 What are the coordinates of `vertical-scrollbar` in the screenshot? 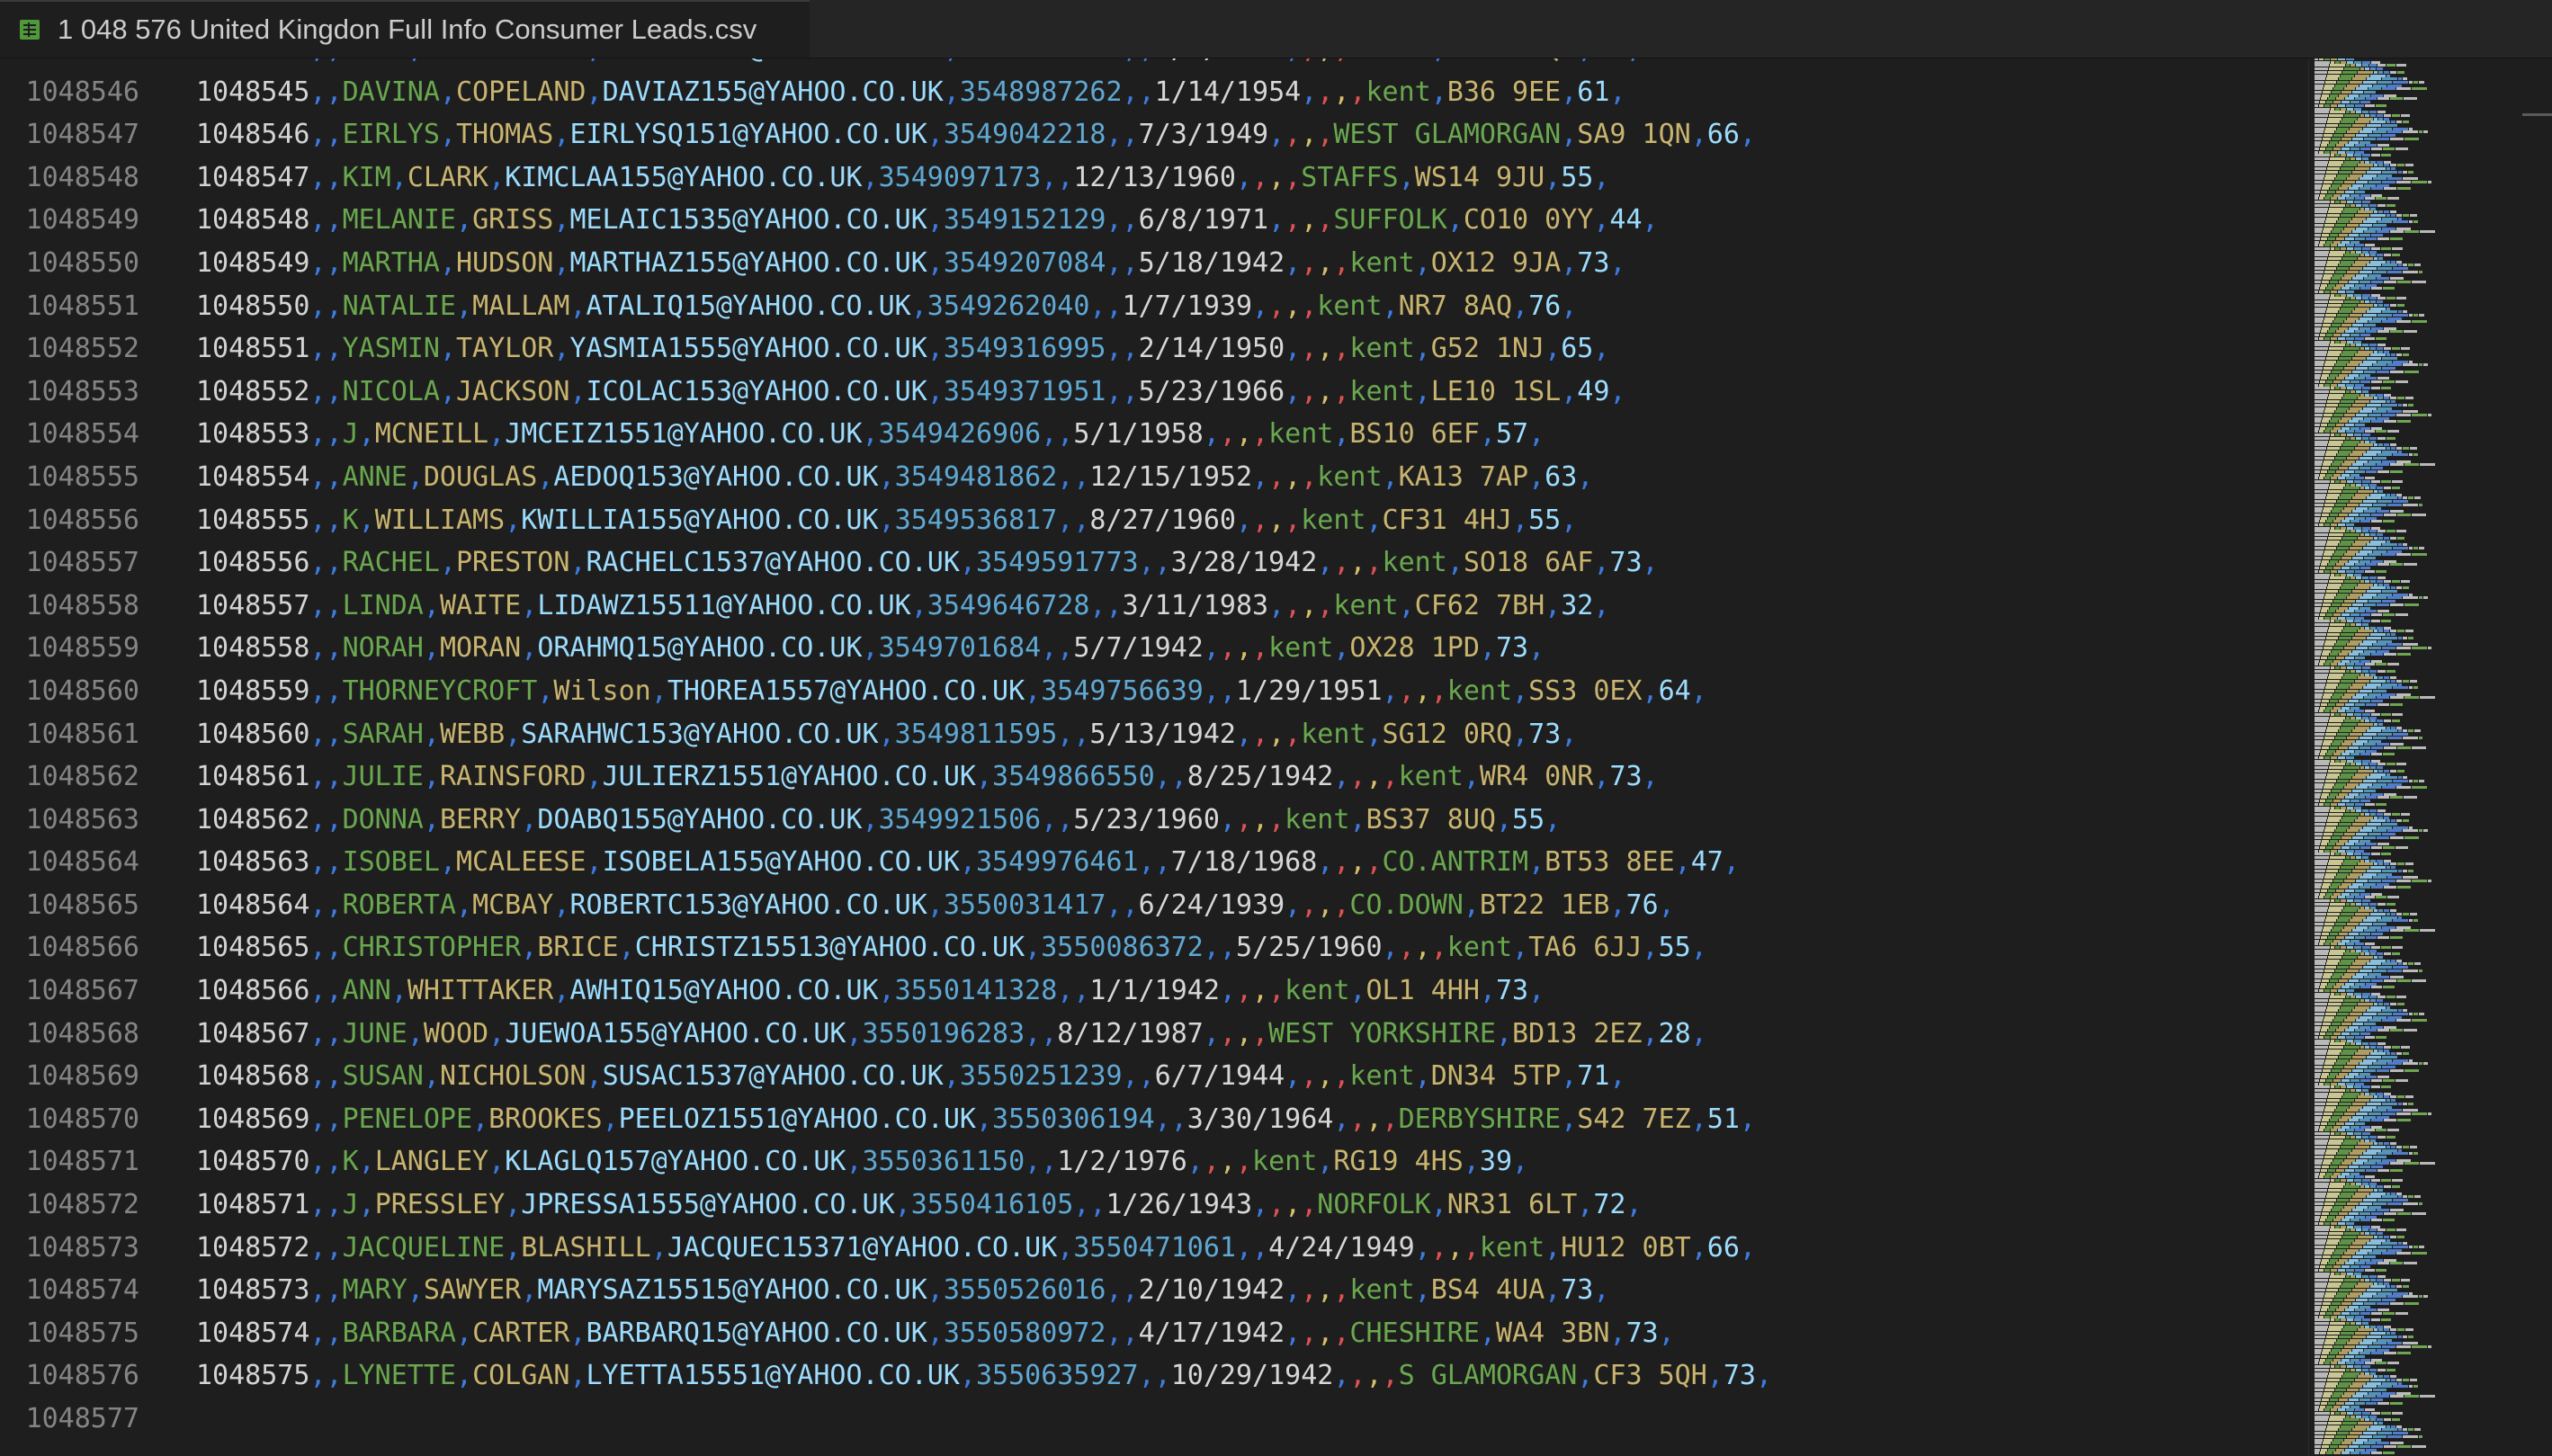 It's located at (2518, 757).